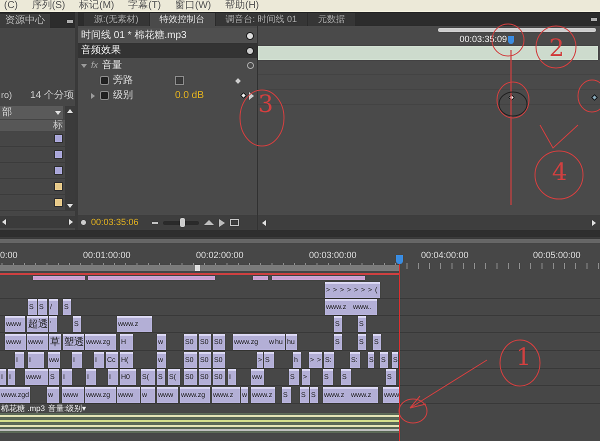 This screenshot has height=441, width=600. I want to click on panel-tab: 调音台: 时间线 01, so click(262, 19).